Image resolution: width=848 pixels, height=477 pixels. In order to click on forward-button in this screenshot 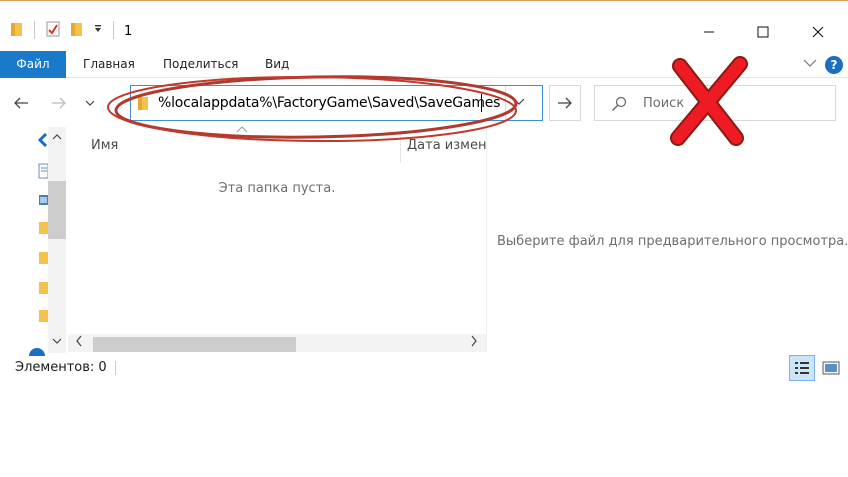, I will do `click(59, 103)`.